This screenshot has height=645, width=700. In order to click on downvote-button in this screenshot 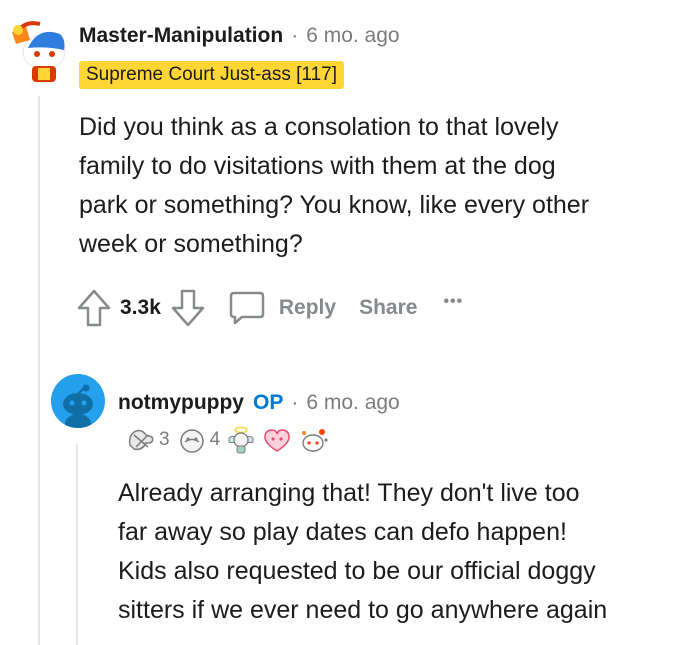, I will do `click(188, 308)`.